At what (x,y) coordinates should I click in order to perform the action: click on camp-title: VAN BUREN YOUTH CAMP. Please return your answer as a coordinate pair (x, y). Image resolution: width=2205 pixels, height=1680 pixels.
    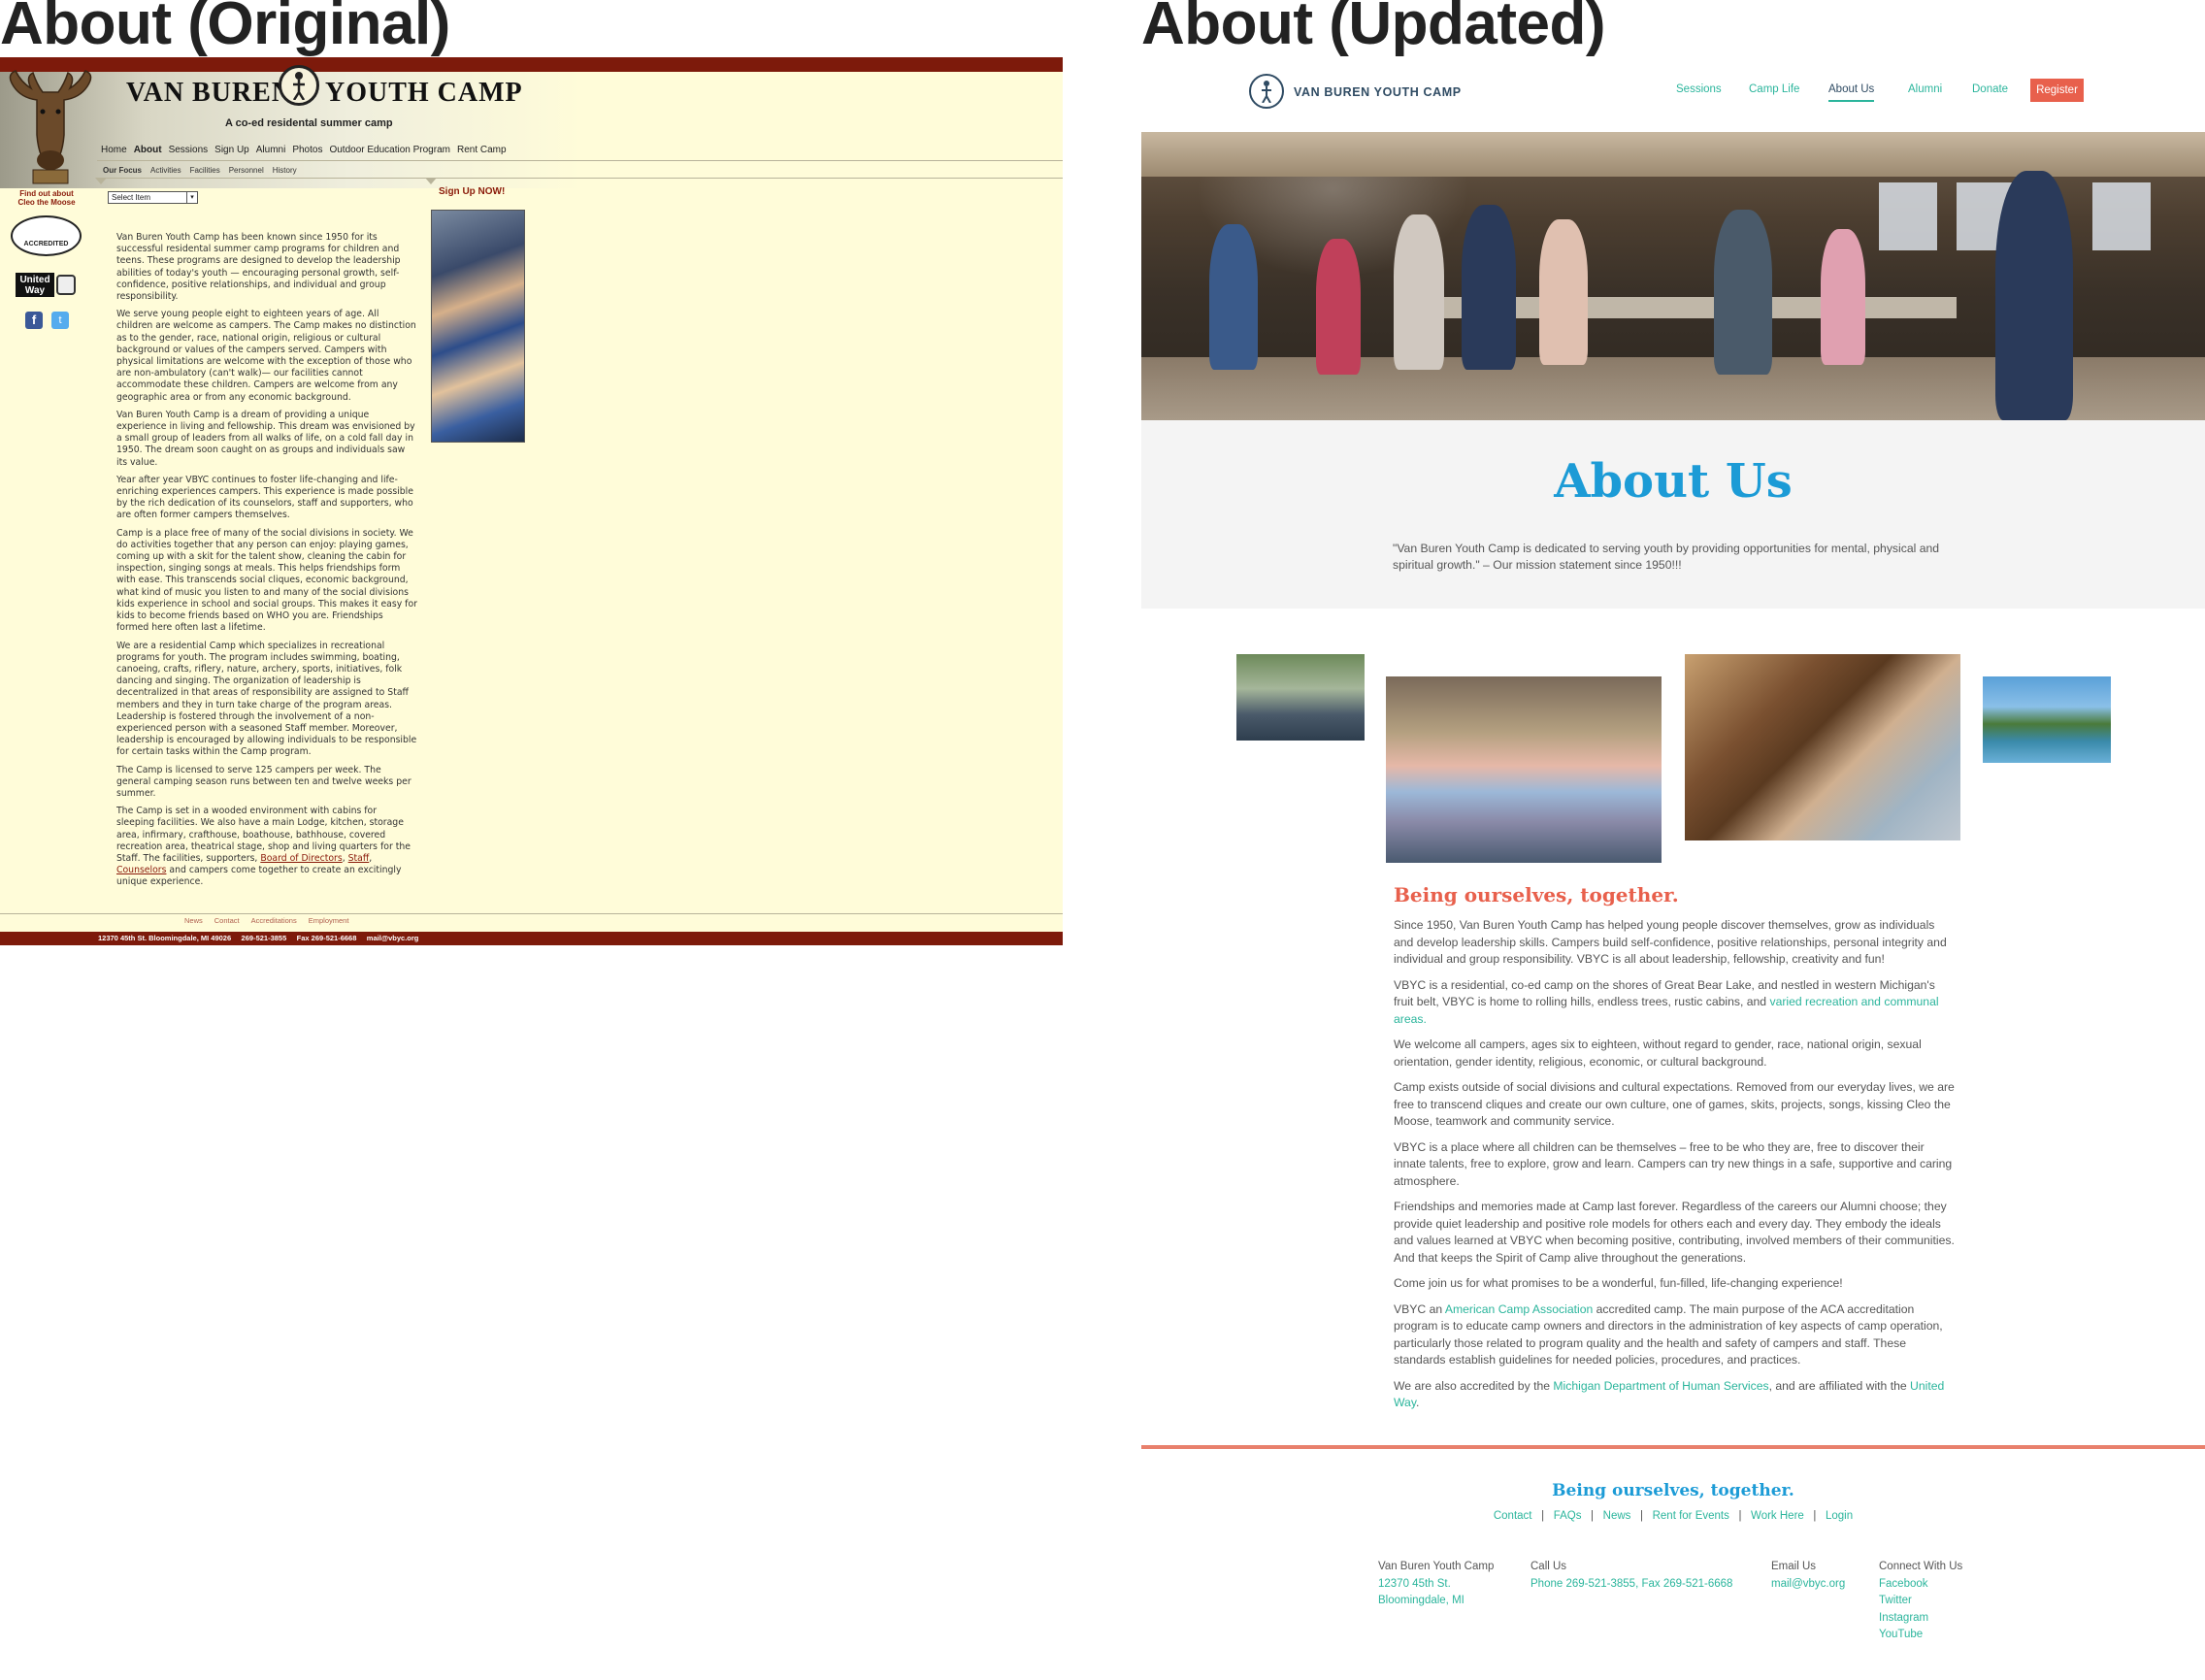
    Looking at the image, I should click on (324, 93).